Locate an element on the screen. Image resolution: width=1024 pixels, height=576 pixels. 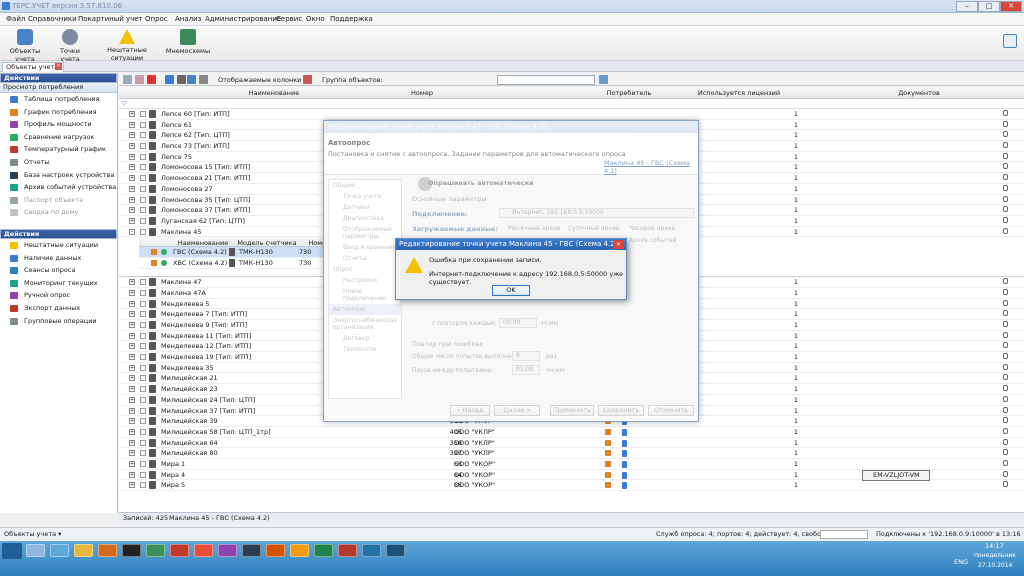
ok-button: OK is located at coordinates (511, 290).